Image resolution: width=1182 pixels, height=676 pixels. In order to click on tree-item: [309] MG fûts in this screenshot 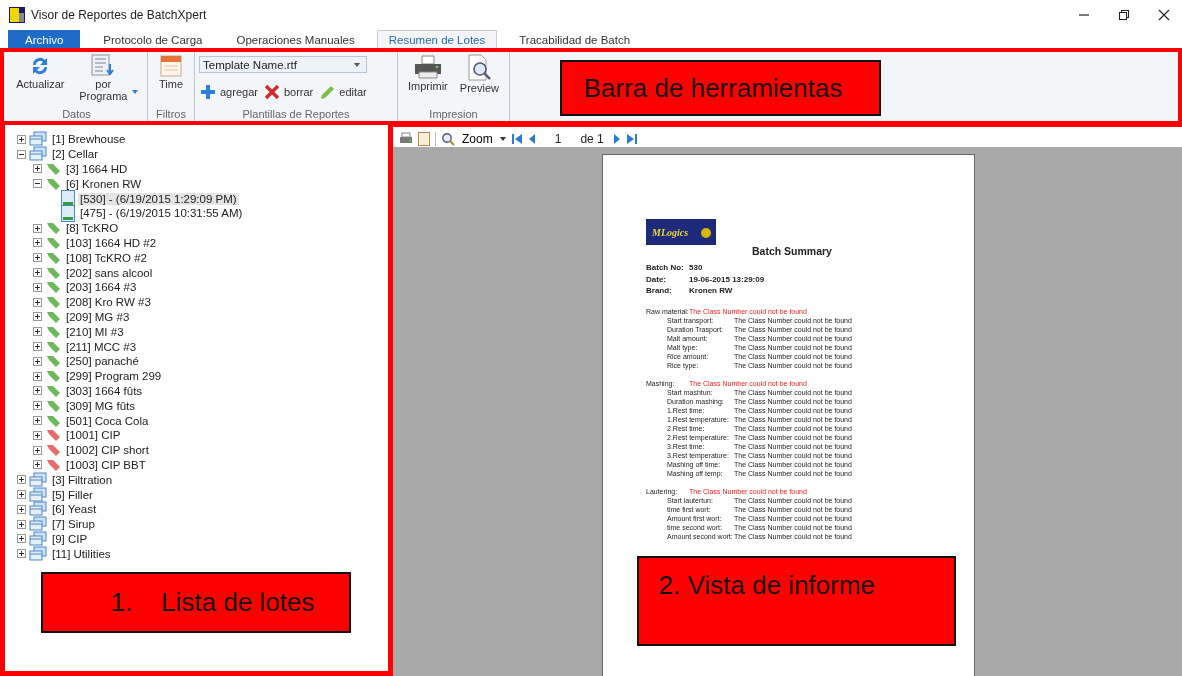, I will do `click(101, 405)`.